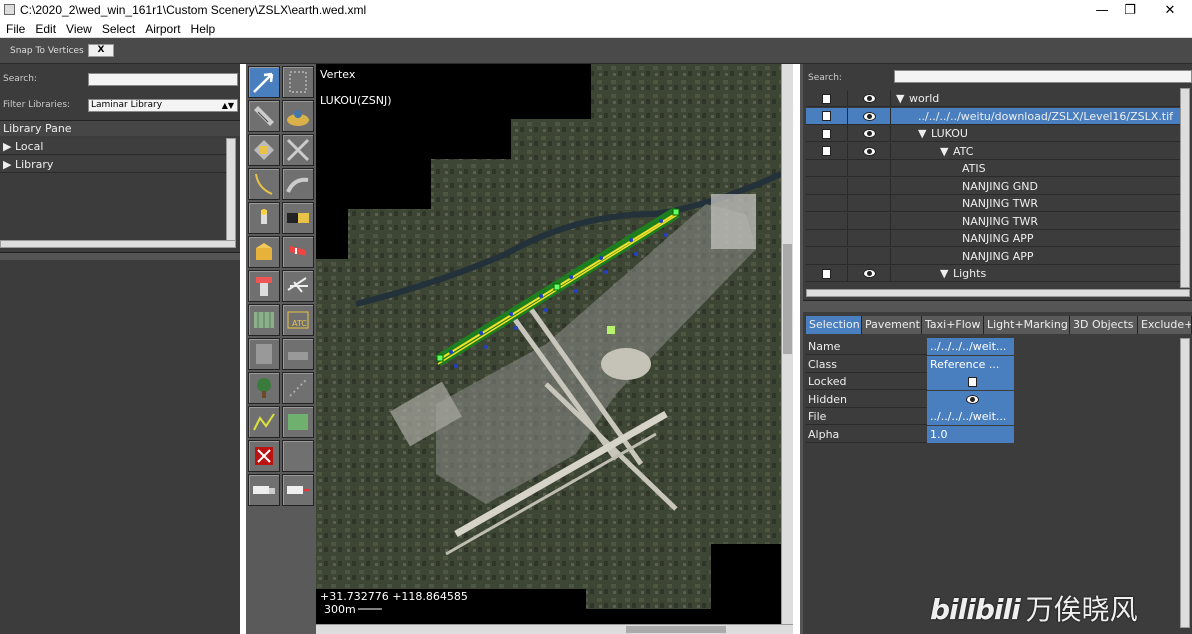  What do you see at coordinates (113, 164) in the screenshot?
I see `library-item-library: ▶ Library` at bounding box center [113, 164].